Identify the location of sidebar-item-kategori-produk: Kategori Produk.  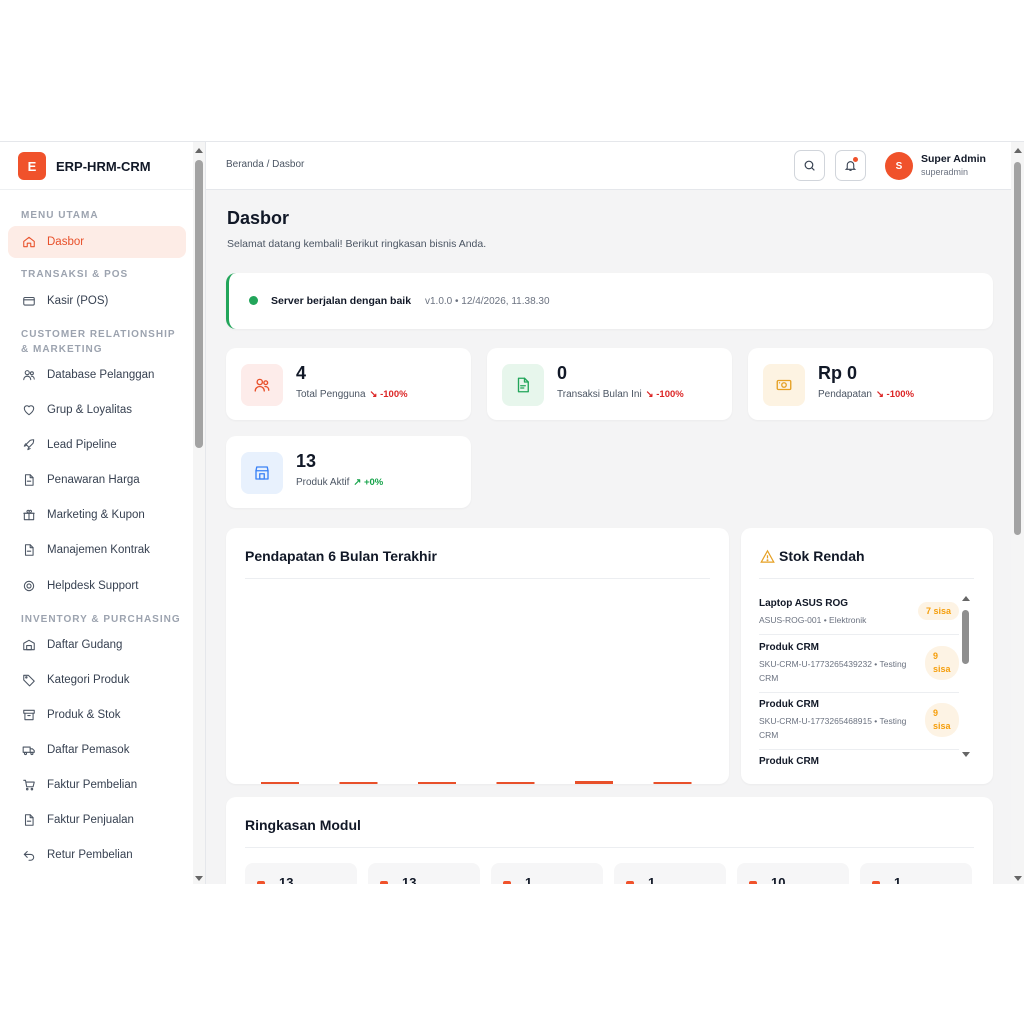
(97, 680).